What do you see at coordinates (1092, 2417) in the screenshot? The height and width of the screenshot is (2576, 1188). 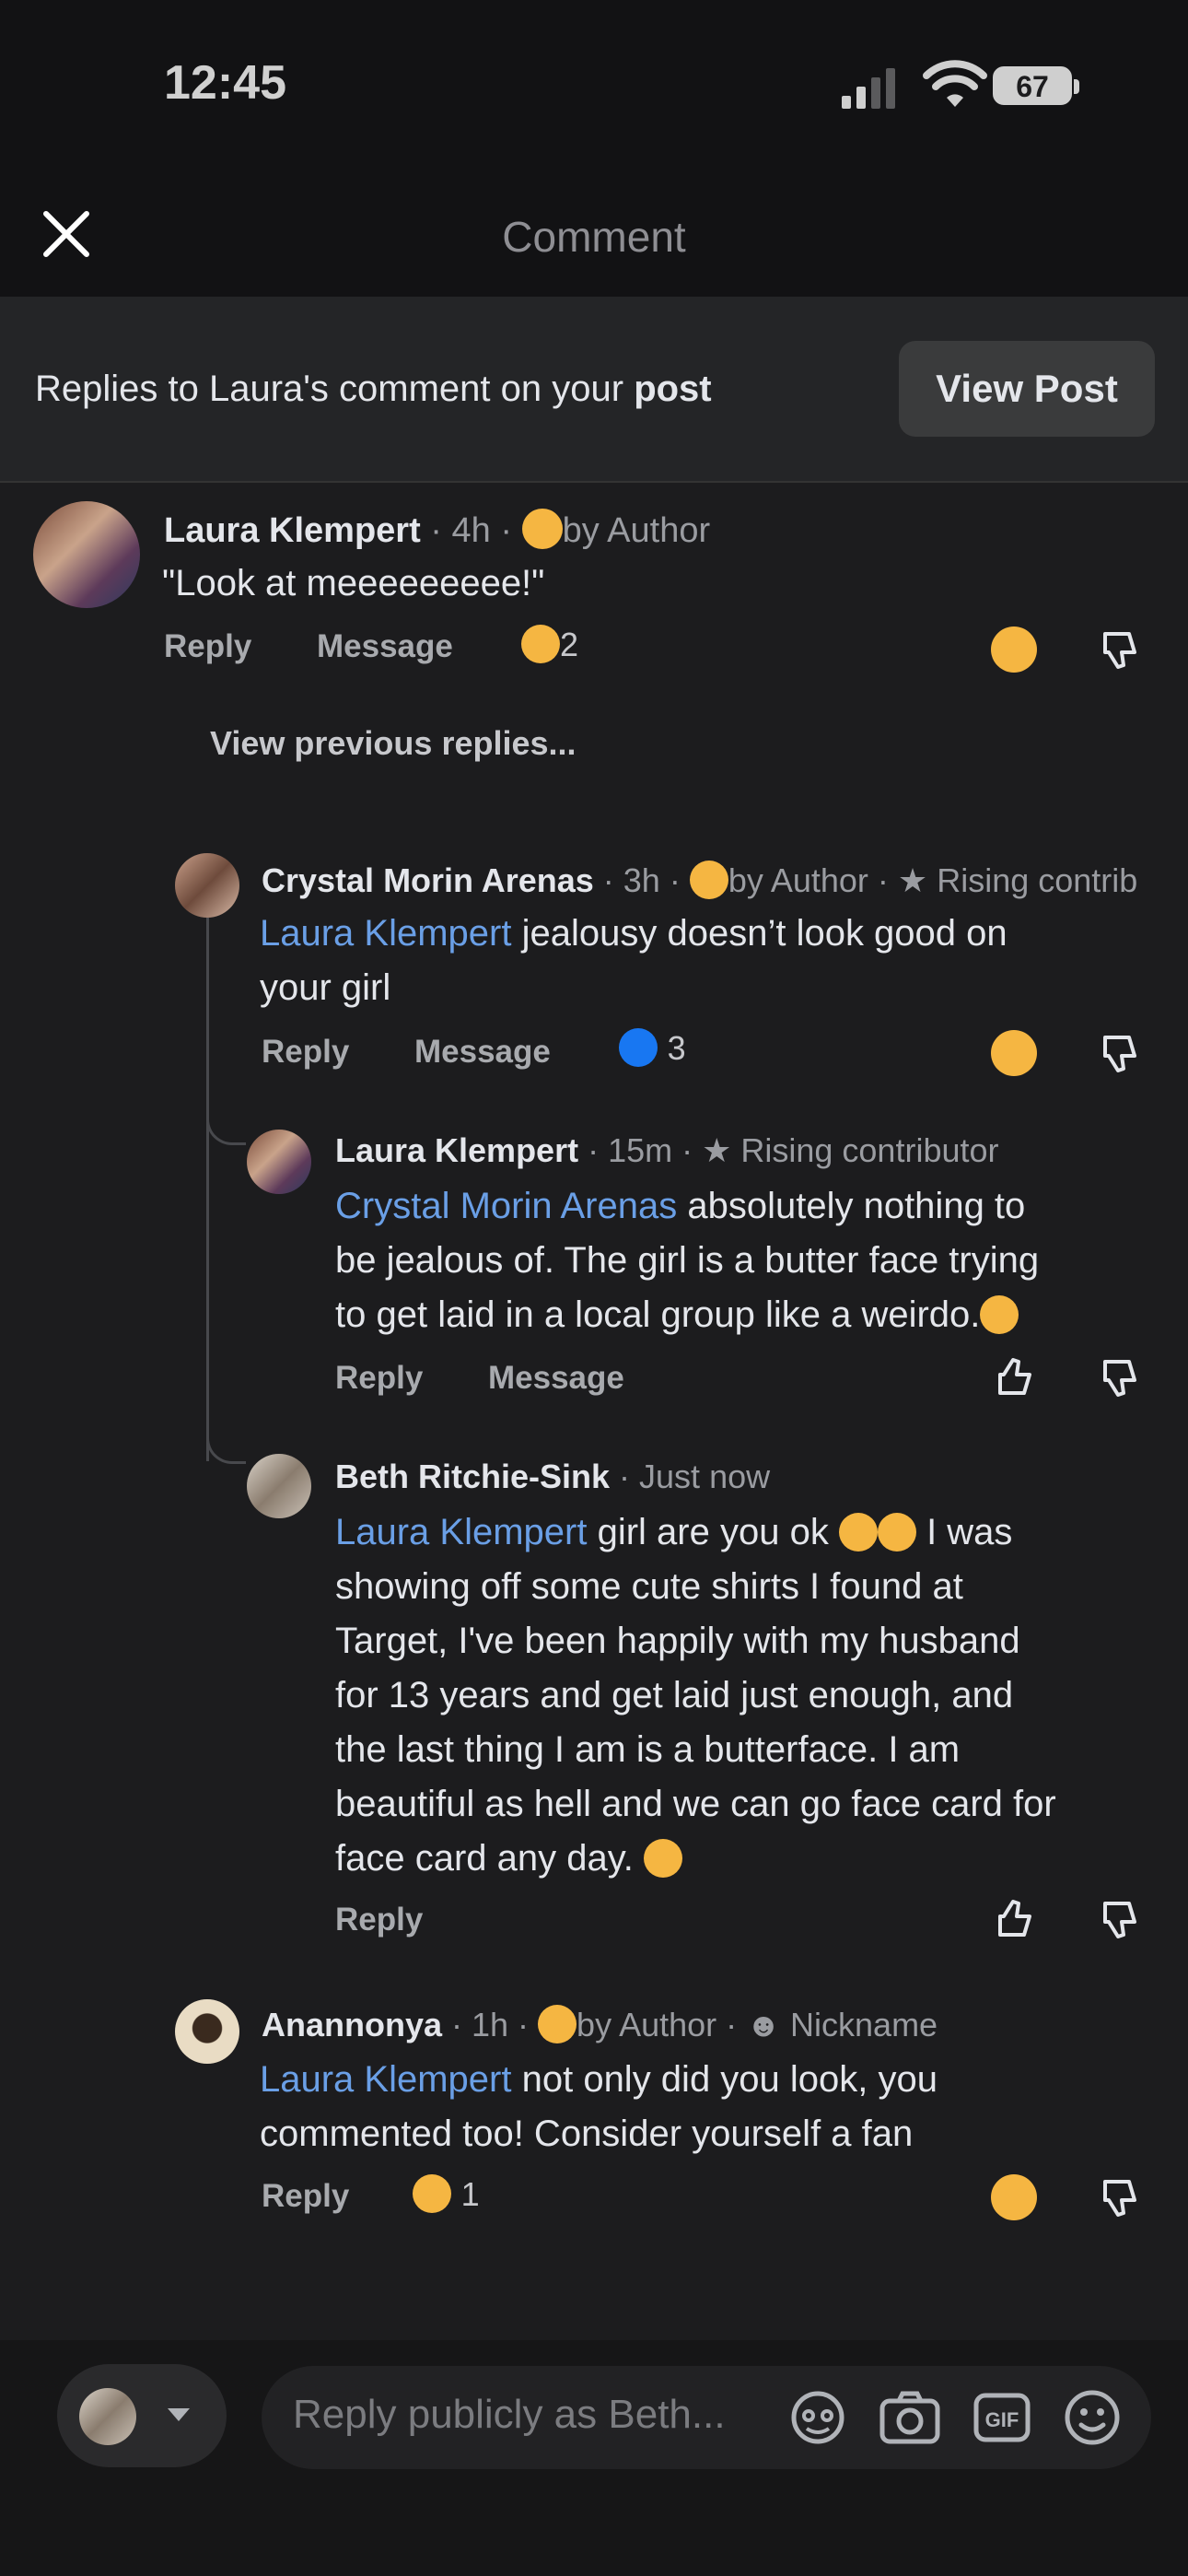 I see `emoji-icon` at bounding box center [1092, 2417].